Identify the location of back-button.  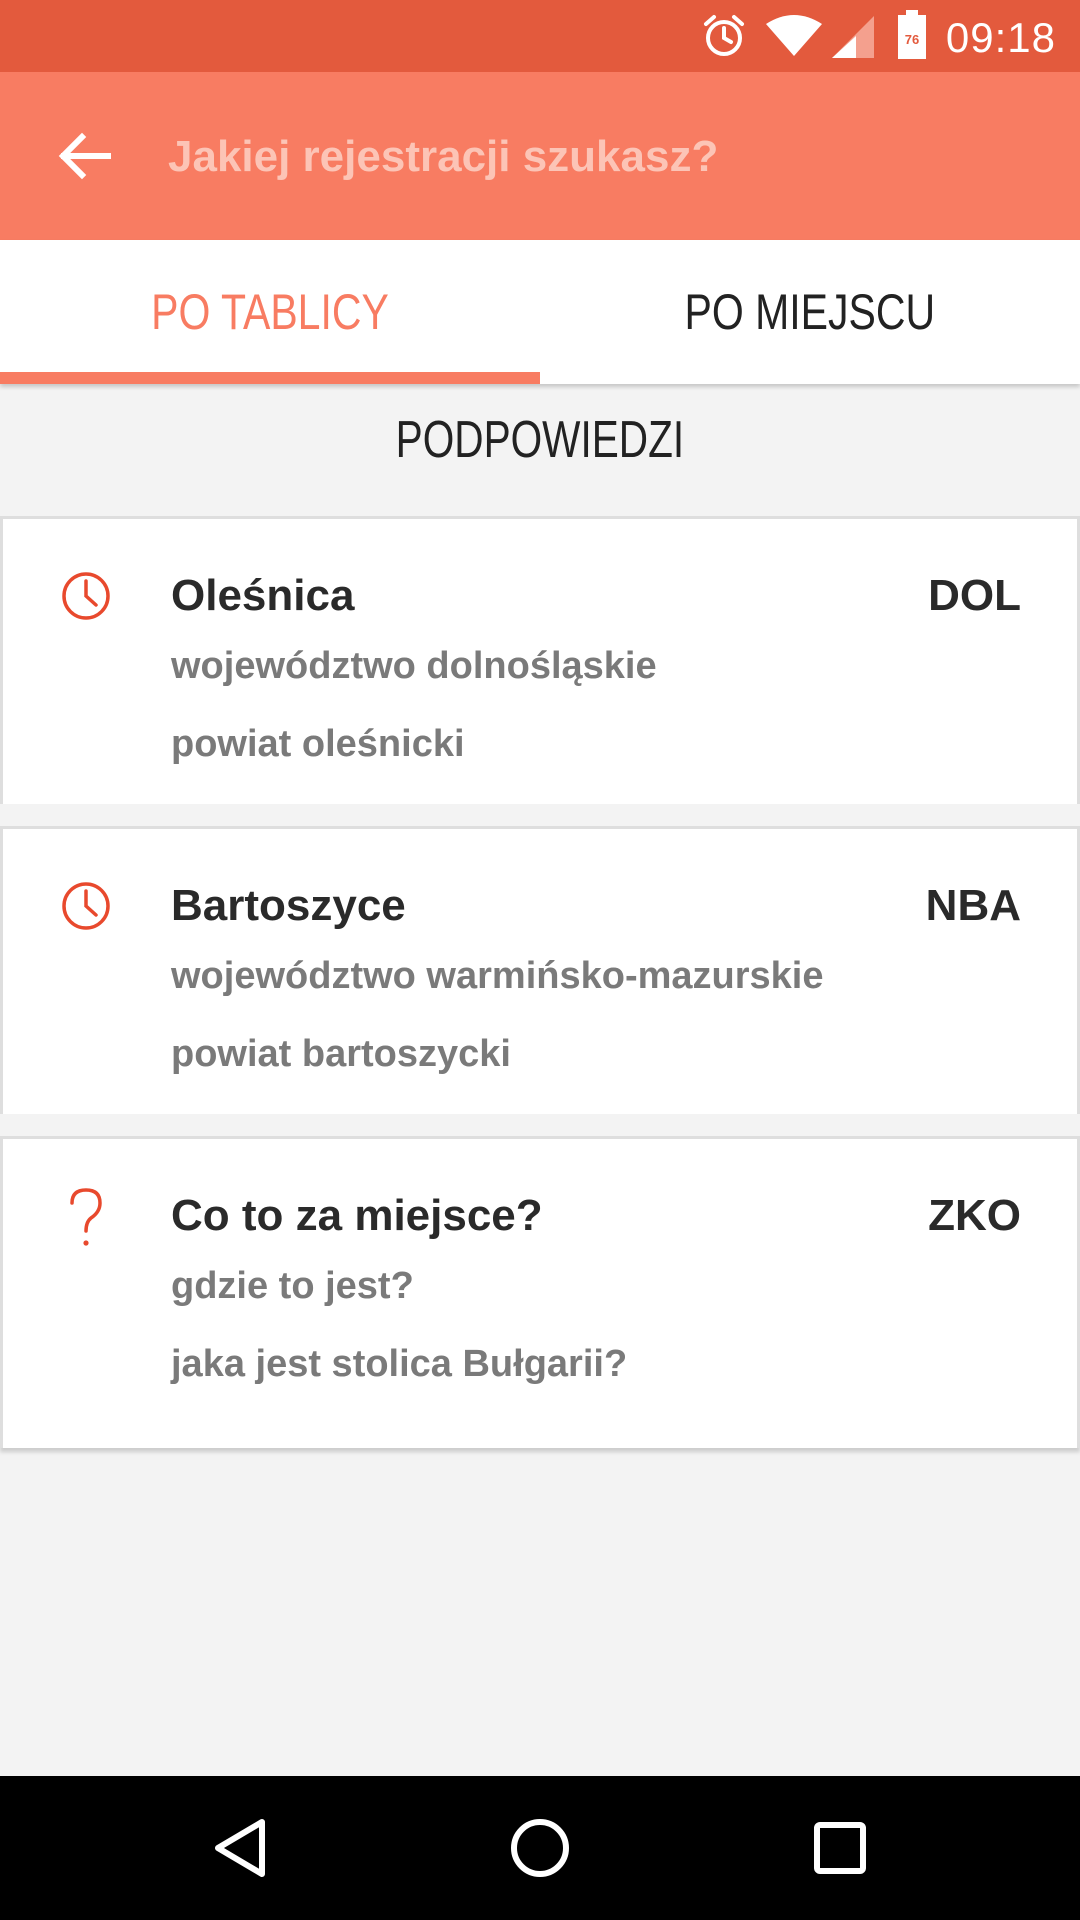
(85, 156).